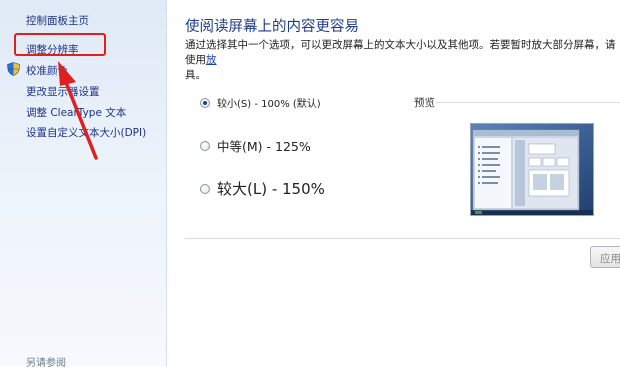 The height and width of the screenshot is (369, 620). Describe the element at coordinates (205, 145) in the screenshot. I see `radio-medium` at that location.